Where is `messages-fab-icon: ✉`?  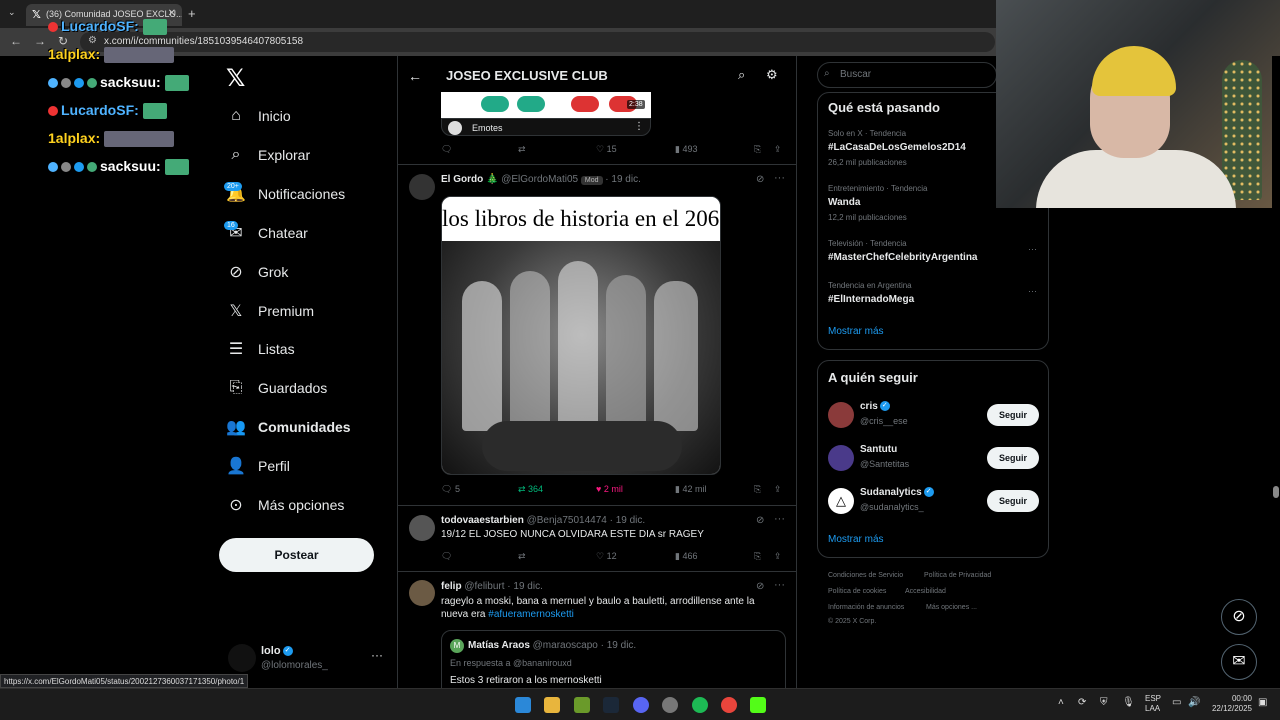
messages-fab-icon: ✉ is located at coordinates (1239, 662).